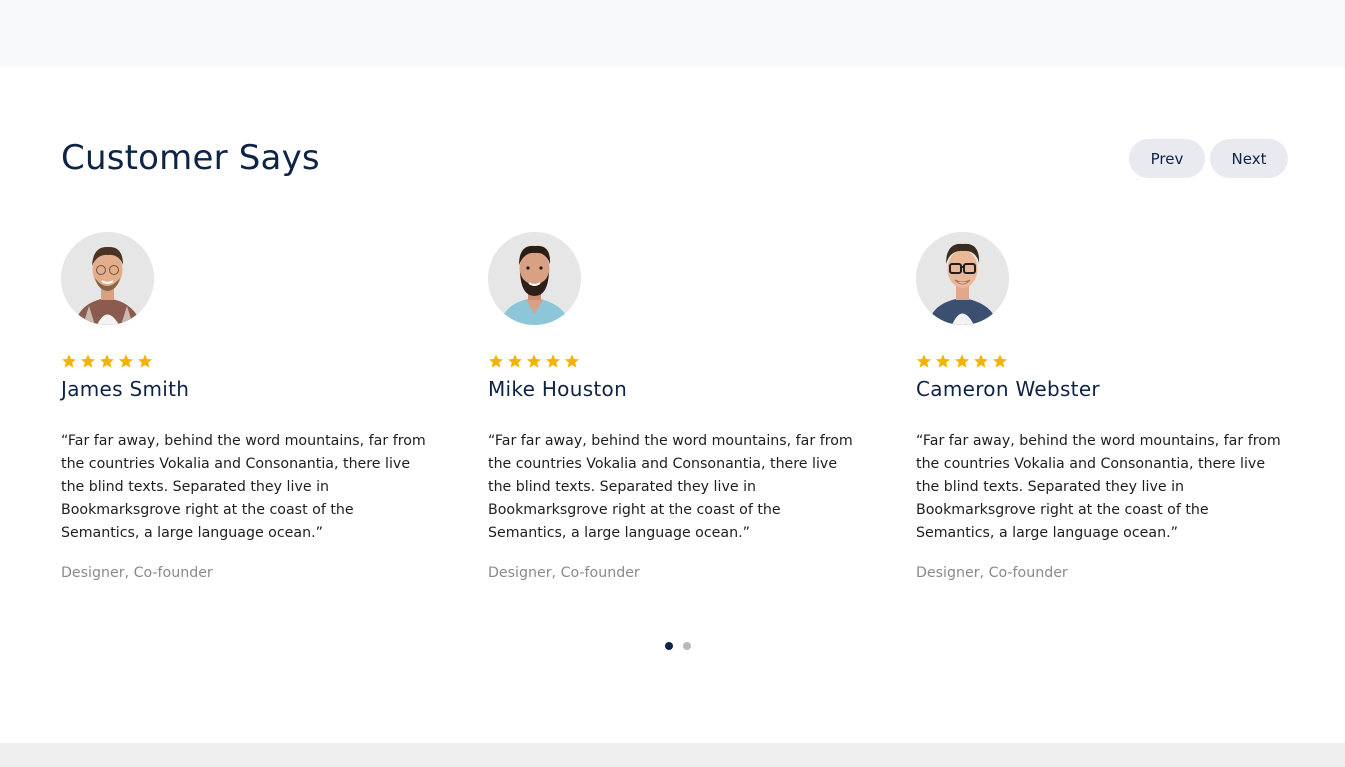  I want to click on prev-button: Prev, so click(1167, 158).